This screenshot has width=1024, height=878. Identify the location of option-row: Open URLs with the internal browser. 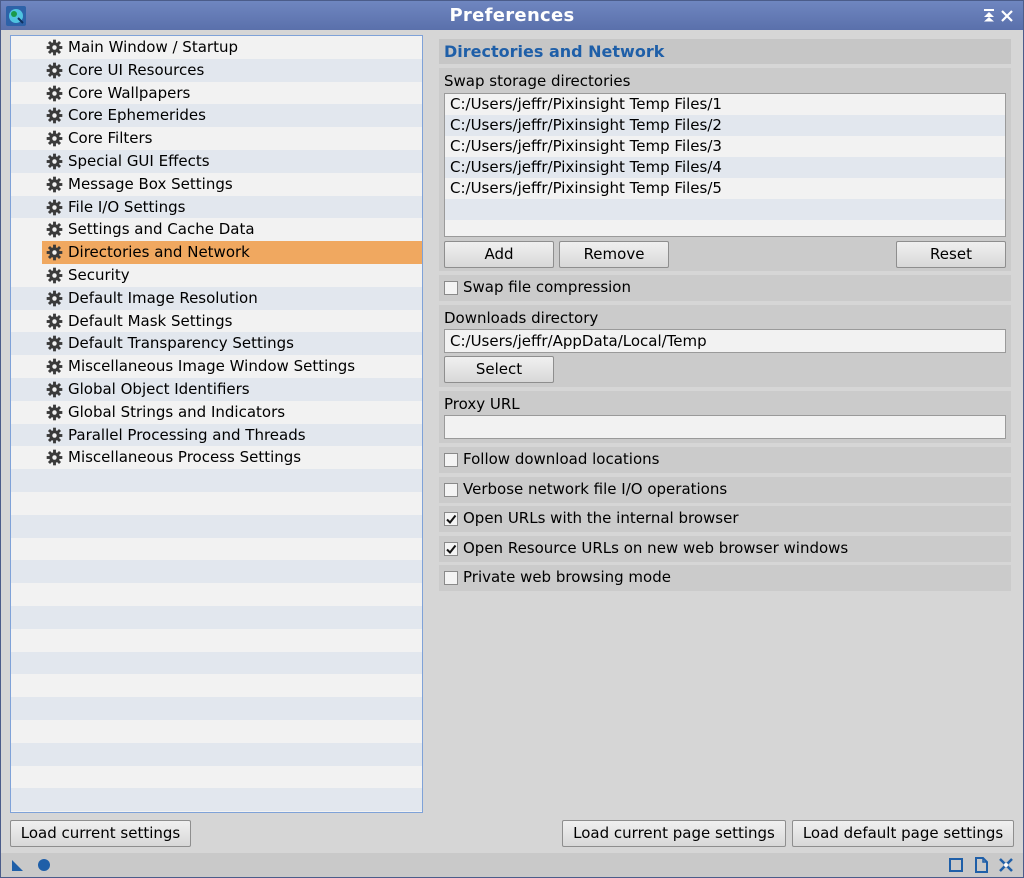
(725, 519).